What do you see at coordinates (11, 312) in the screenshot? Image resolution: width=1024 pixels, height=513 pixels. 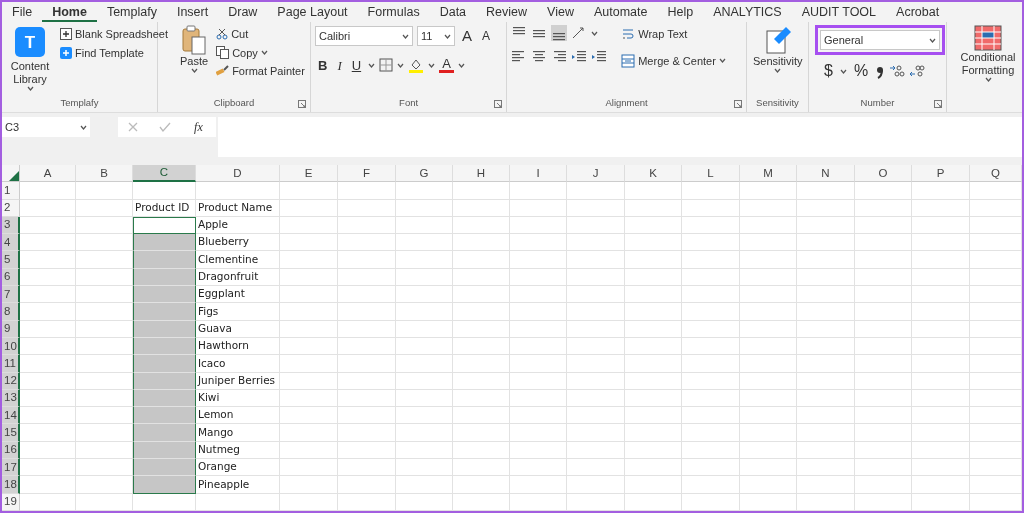 I see `row-header: 8` at bounding box center [11, 312].